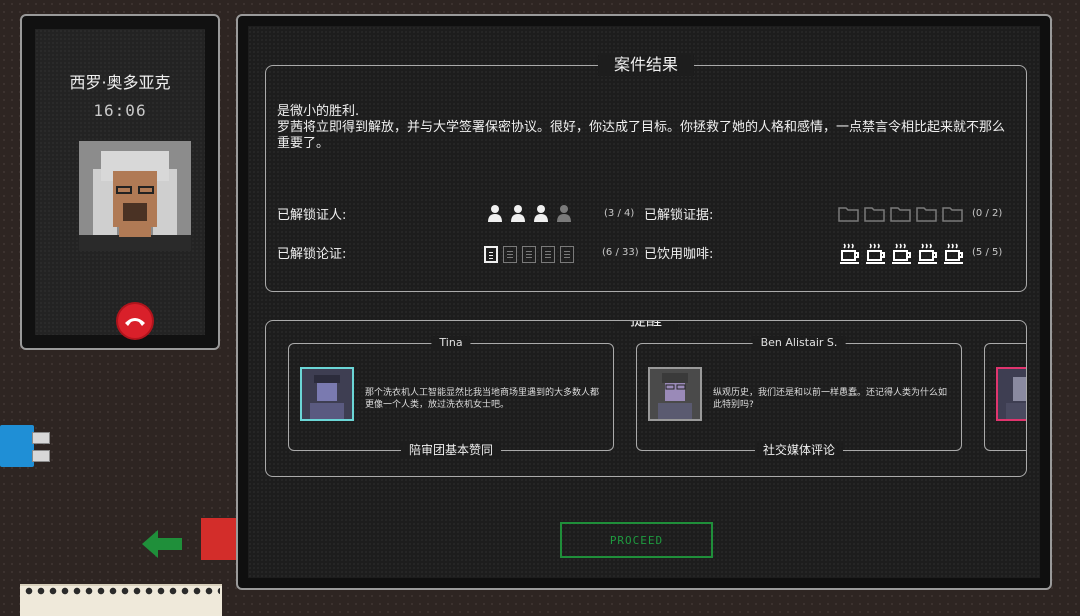 This screenshot has width=1080, height=616. Describe the element at coordinates (318, 111) in the screenshot. I see `result-headline: 是微小的胜利.` at that location.